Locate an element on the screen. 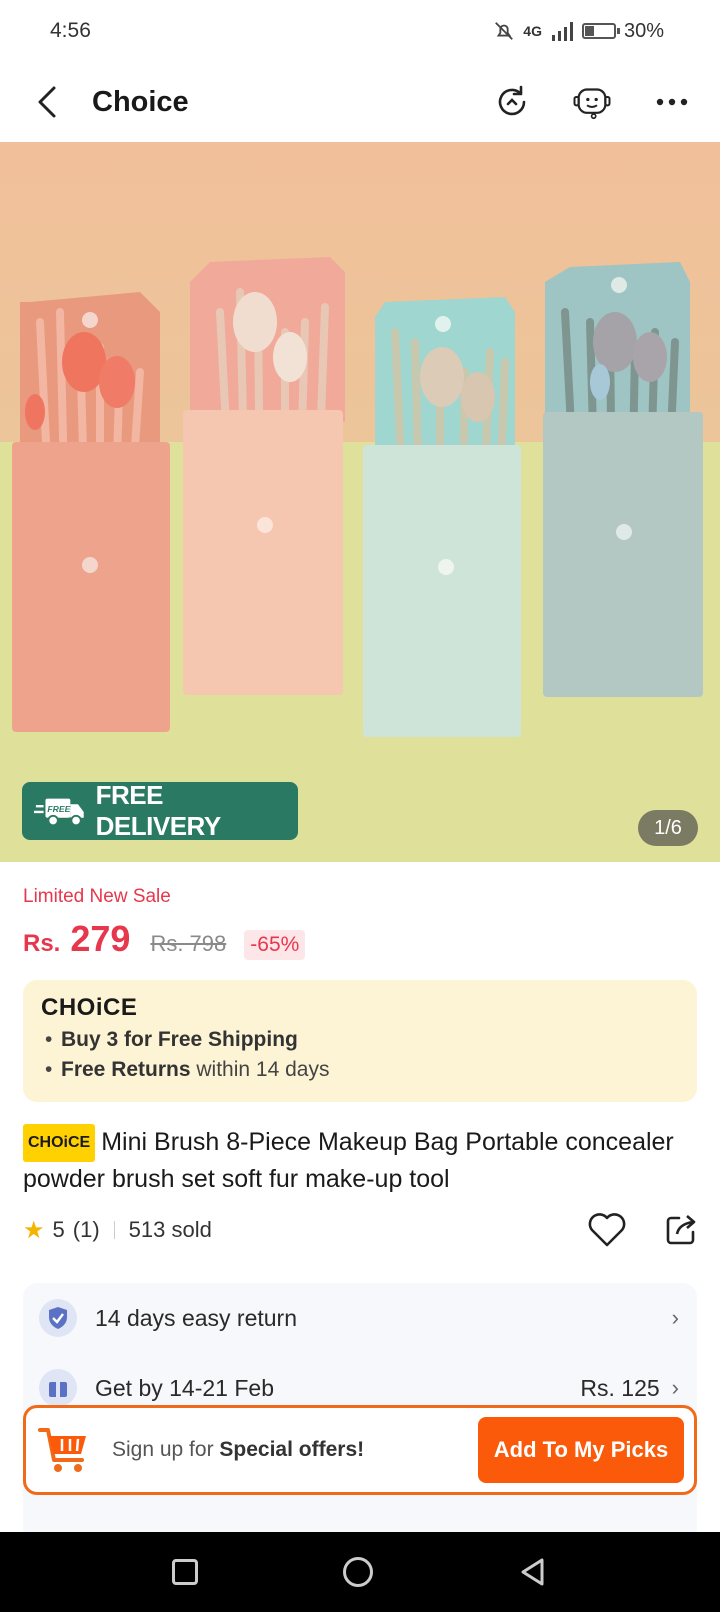  price-row: Rs. 279 Rs. 798 -65% is located at coordinates (164, 943).